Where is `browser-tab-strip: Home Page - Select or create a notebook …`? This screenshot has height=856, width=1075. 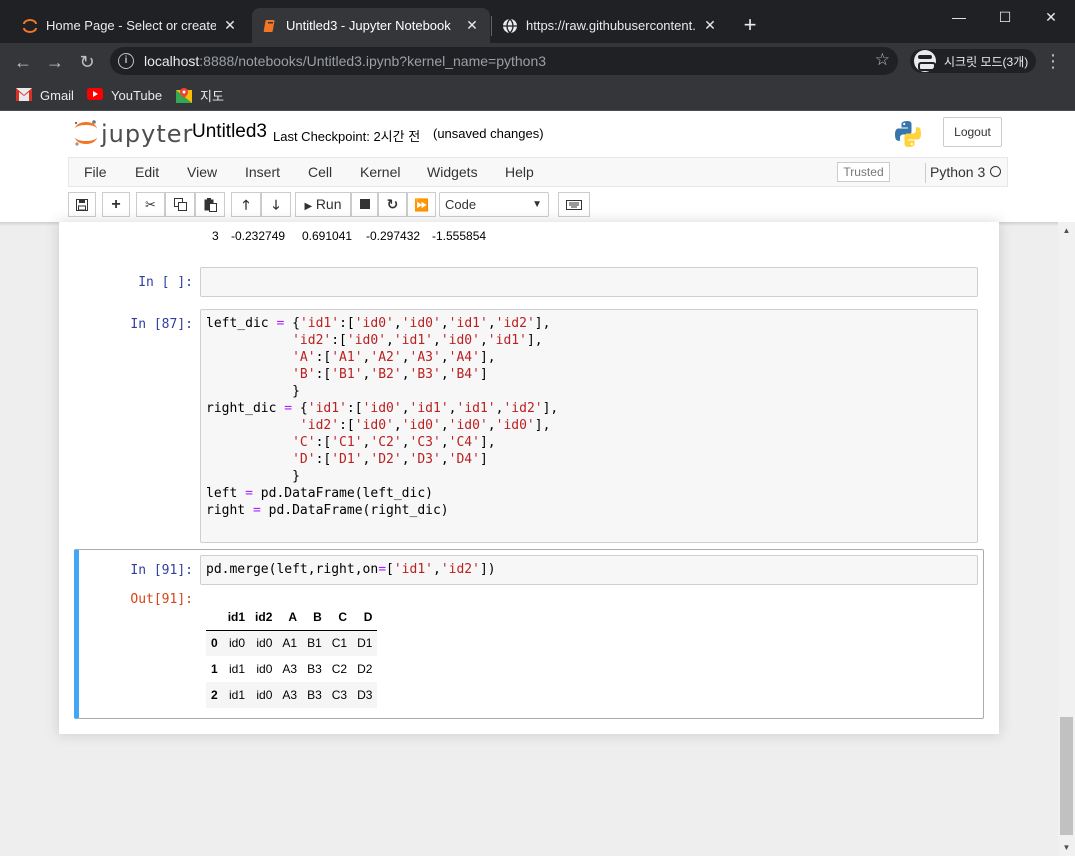 browser-tab-strip: Home Page - Select or create a notebook … is located at coordinates (537, 21).